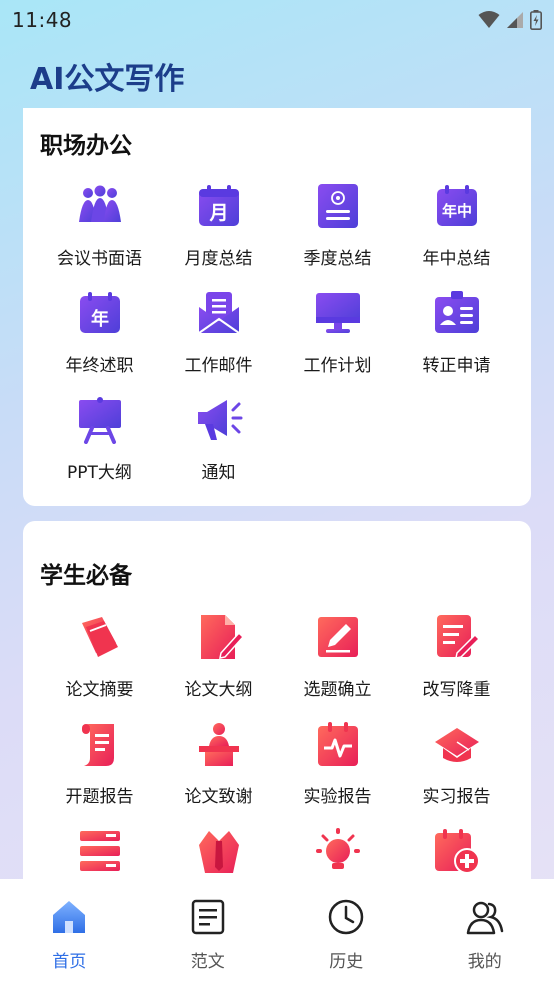 The image size is (554, 984). What do you see at coordinates (457, 851) in the screenshot?
I see `calendar-plus-icon` at bounding box center [457, 851].